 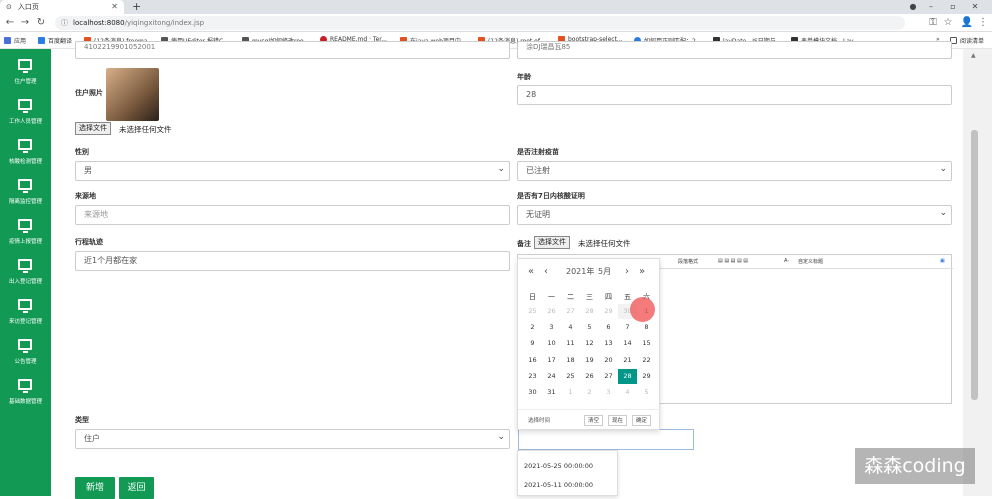 What do you see at coordinates (15, 40) in the screenshot?
I see `bookmark-apps: 应用` at bounding box center [15, 40].